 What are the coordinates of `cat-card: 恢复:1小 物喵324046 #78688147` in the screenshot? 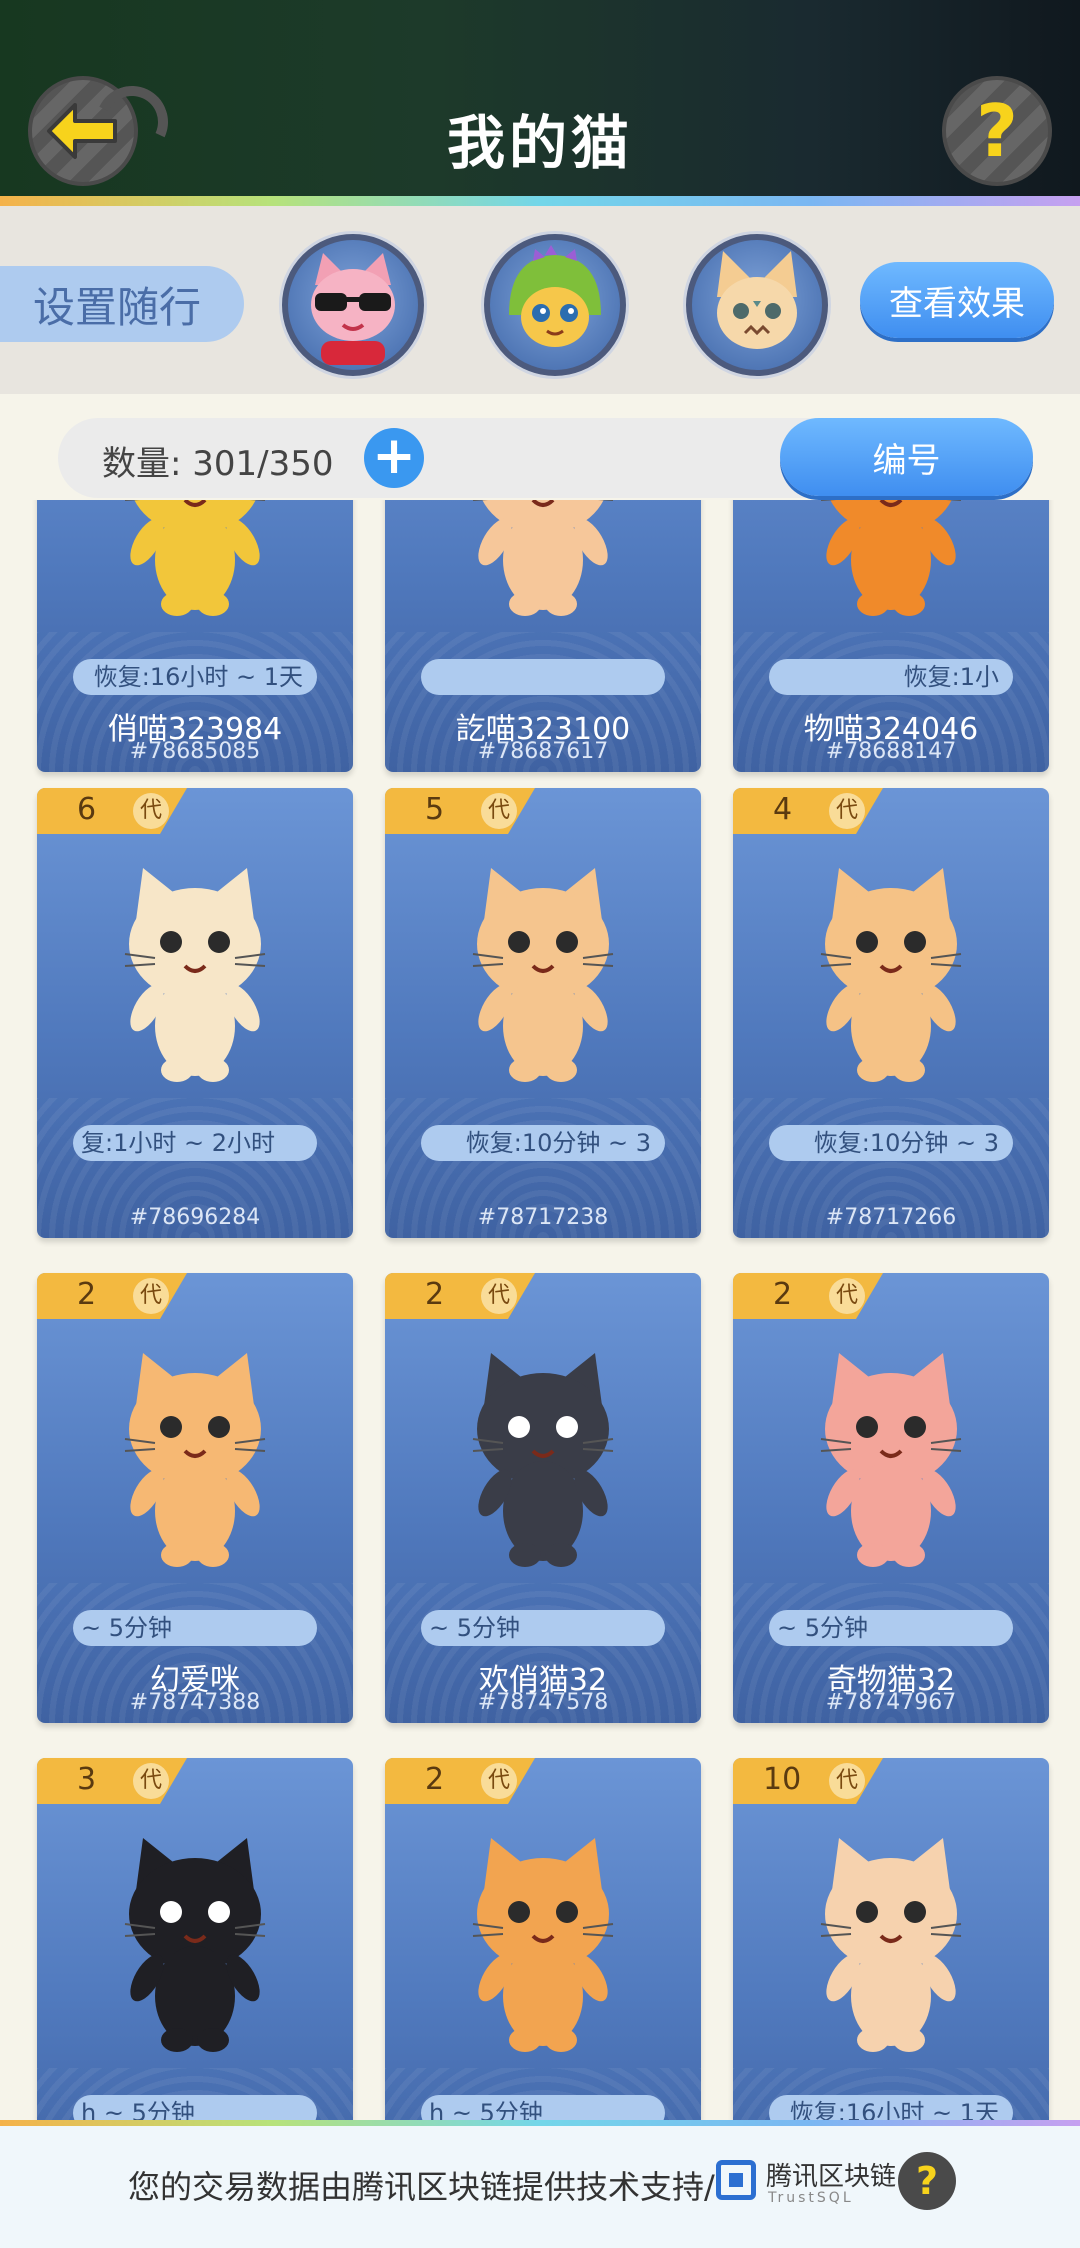 It's located at (891, 636).